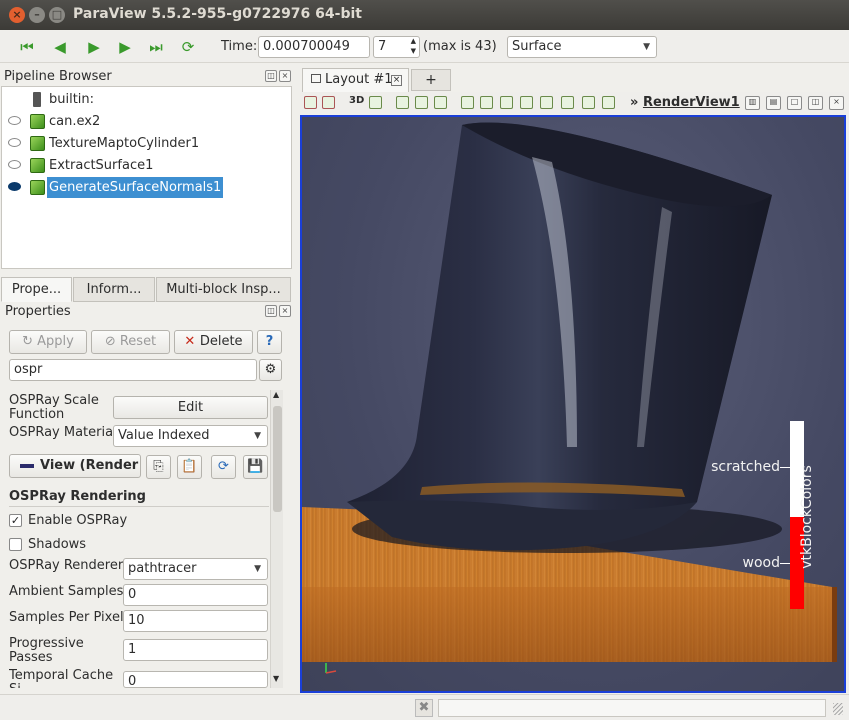  Describe the element at coordinates (146, 121) in the screenshot. I see `pipeline-item-can: can.ex2` at that location.